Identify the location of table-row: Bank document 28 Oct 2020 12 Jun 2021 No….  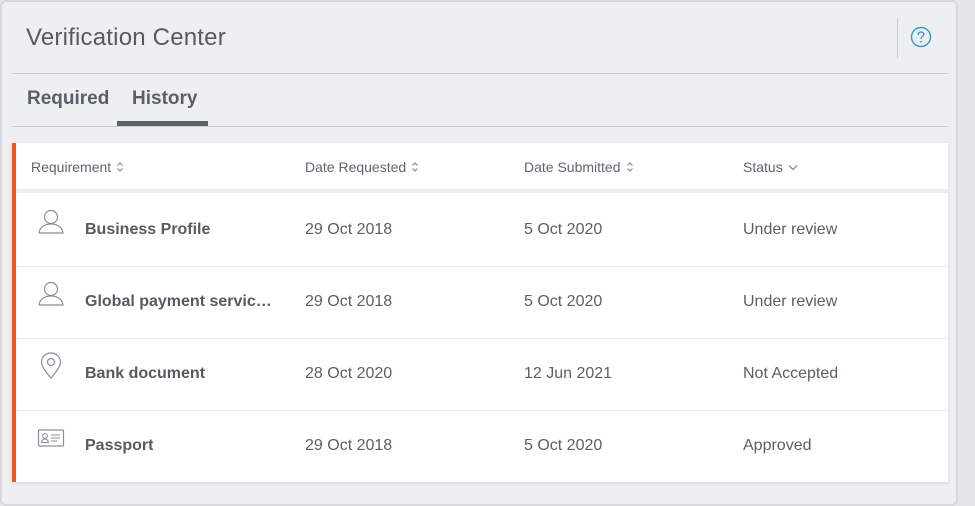
(482, 375).